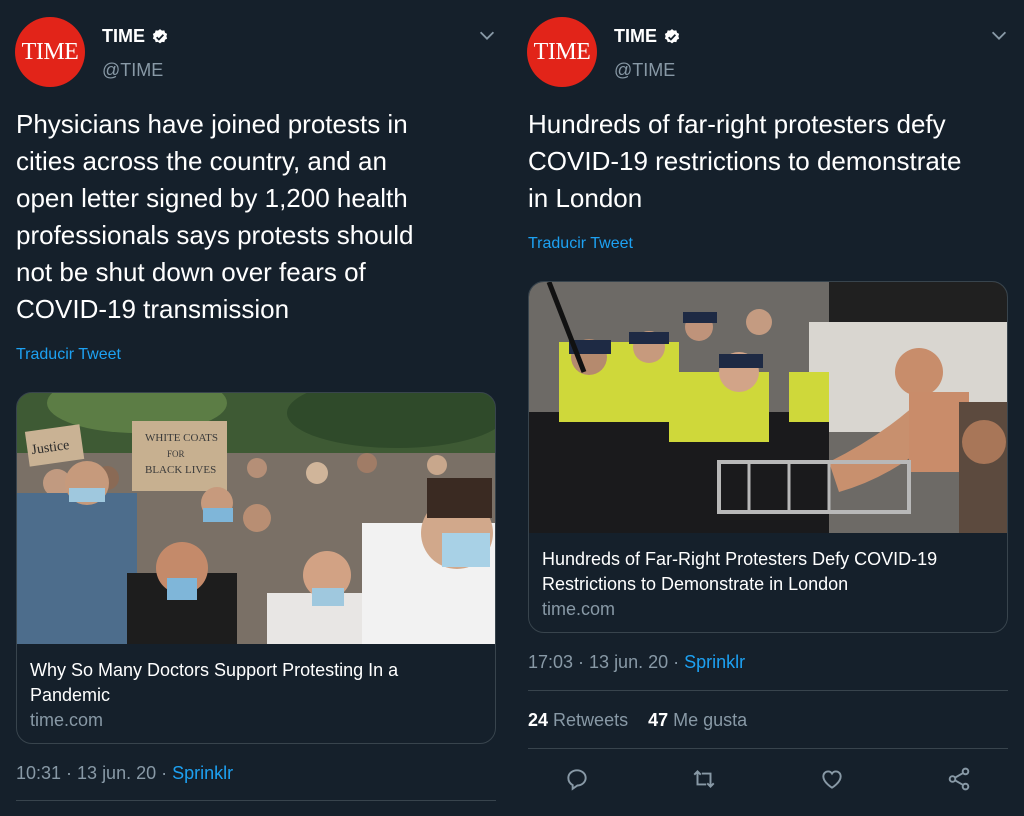  What do you see at coordinates (768, 779) in the screenshot?
I see `action-bar` at bounding box center [768, 779].